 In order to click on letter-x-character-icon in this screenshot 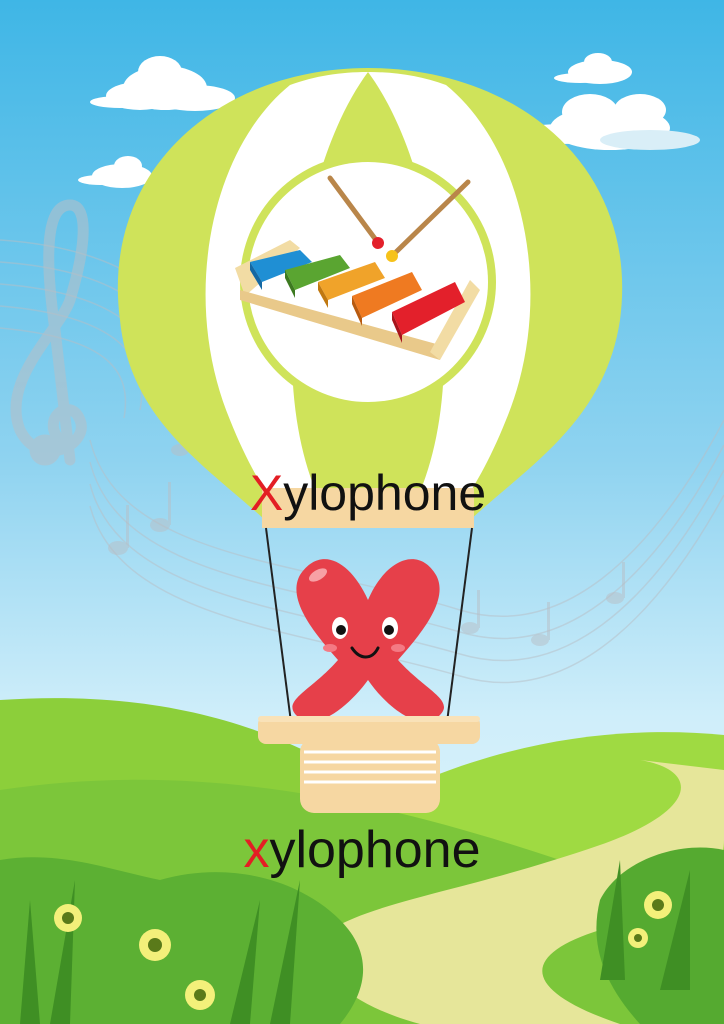, I will do `click(368, 640)`.